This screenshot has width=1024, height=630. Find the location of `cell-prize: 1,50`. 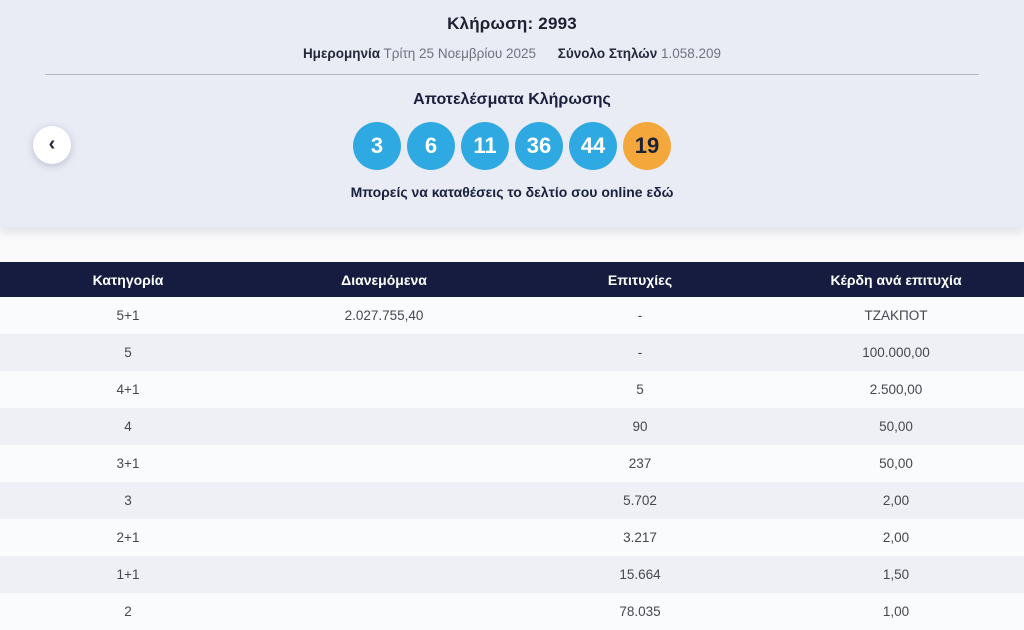

cell-prize: 1,50 is located at coordinates (896, 574).